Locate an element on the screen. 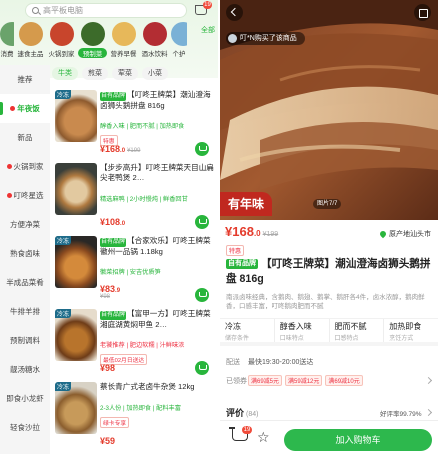 This screenshot has height=454, width=438. sidebar-item: 靓汤糖水 is located at coordinates (25, 369).